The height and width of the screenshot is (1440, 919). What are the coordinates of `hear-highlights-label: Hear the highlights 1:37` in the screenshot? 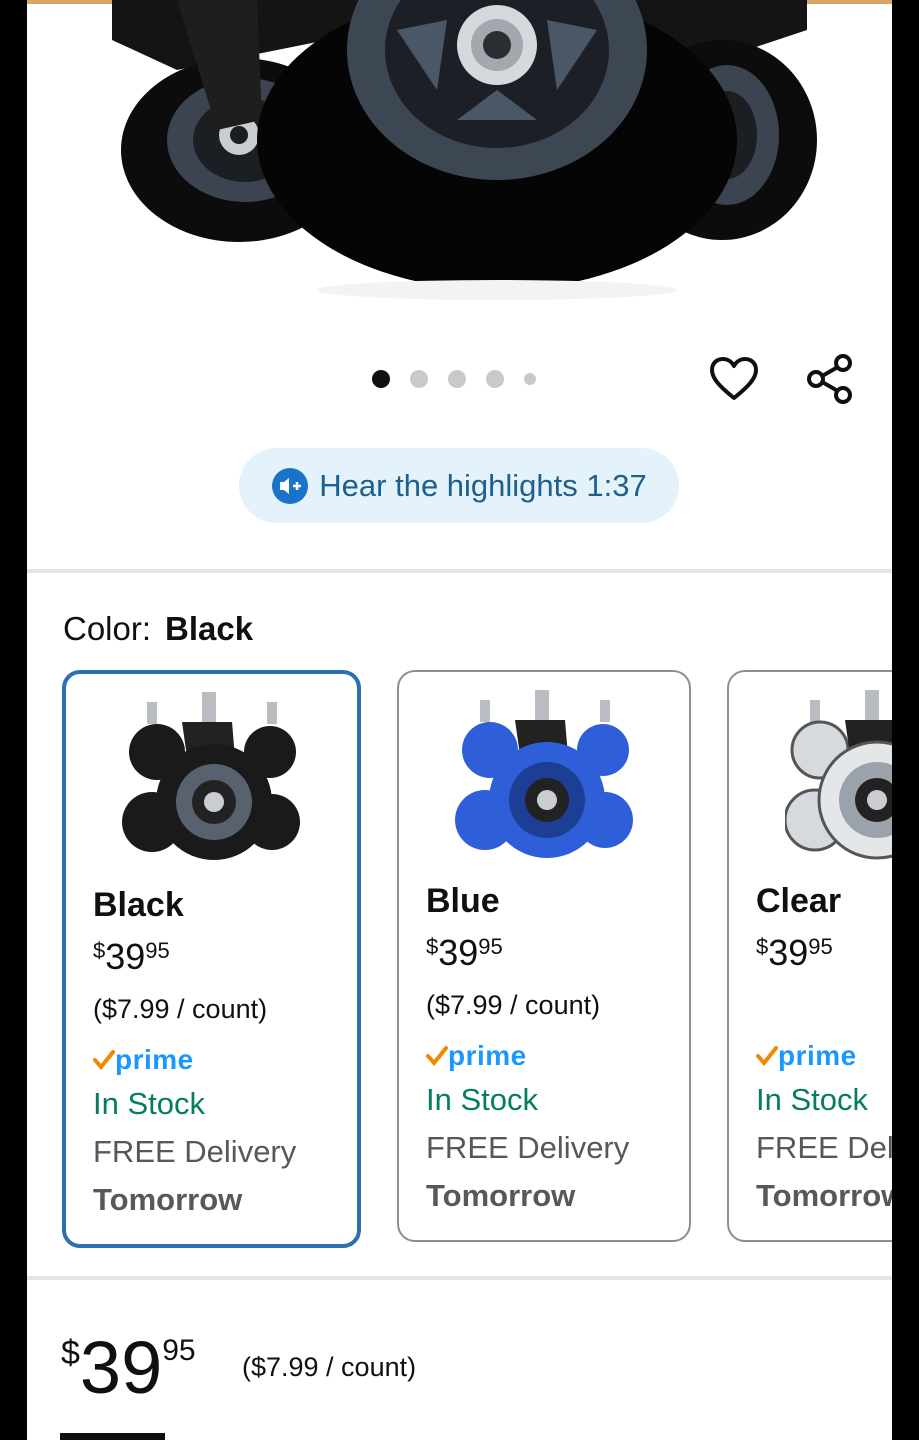 It's located at (483, 485).